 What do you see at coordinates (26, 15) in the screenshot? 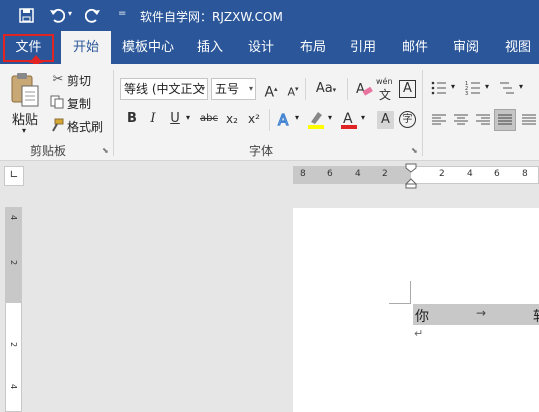
I see `save-icon` at bounding box center [26, 15].